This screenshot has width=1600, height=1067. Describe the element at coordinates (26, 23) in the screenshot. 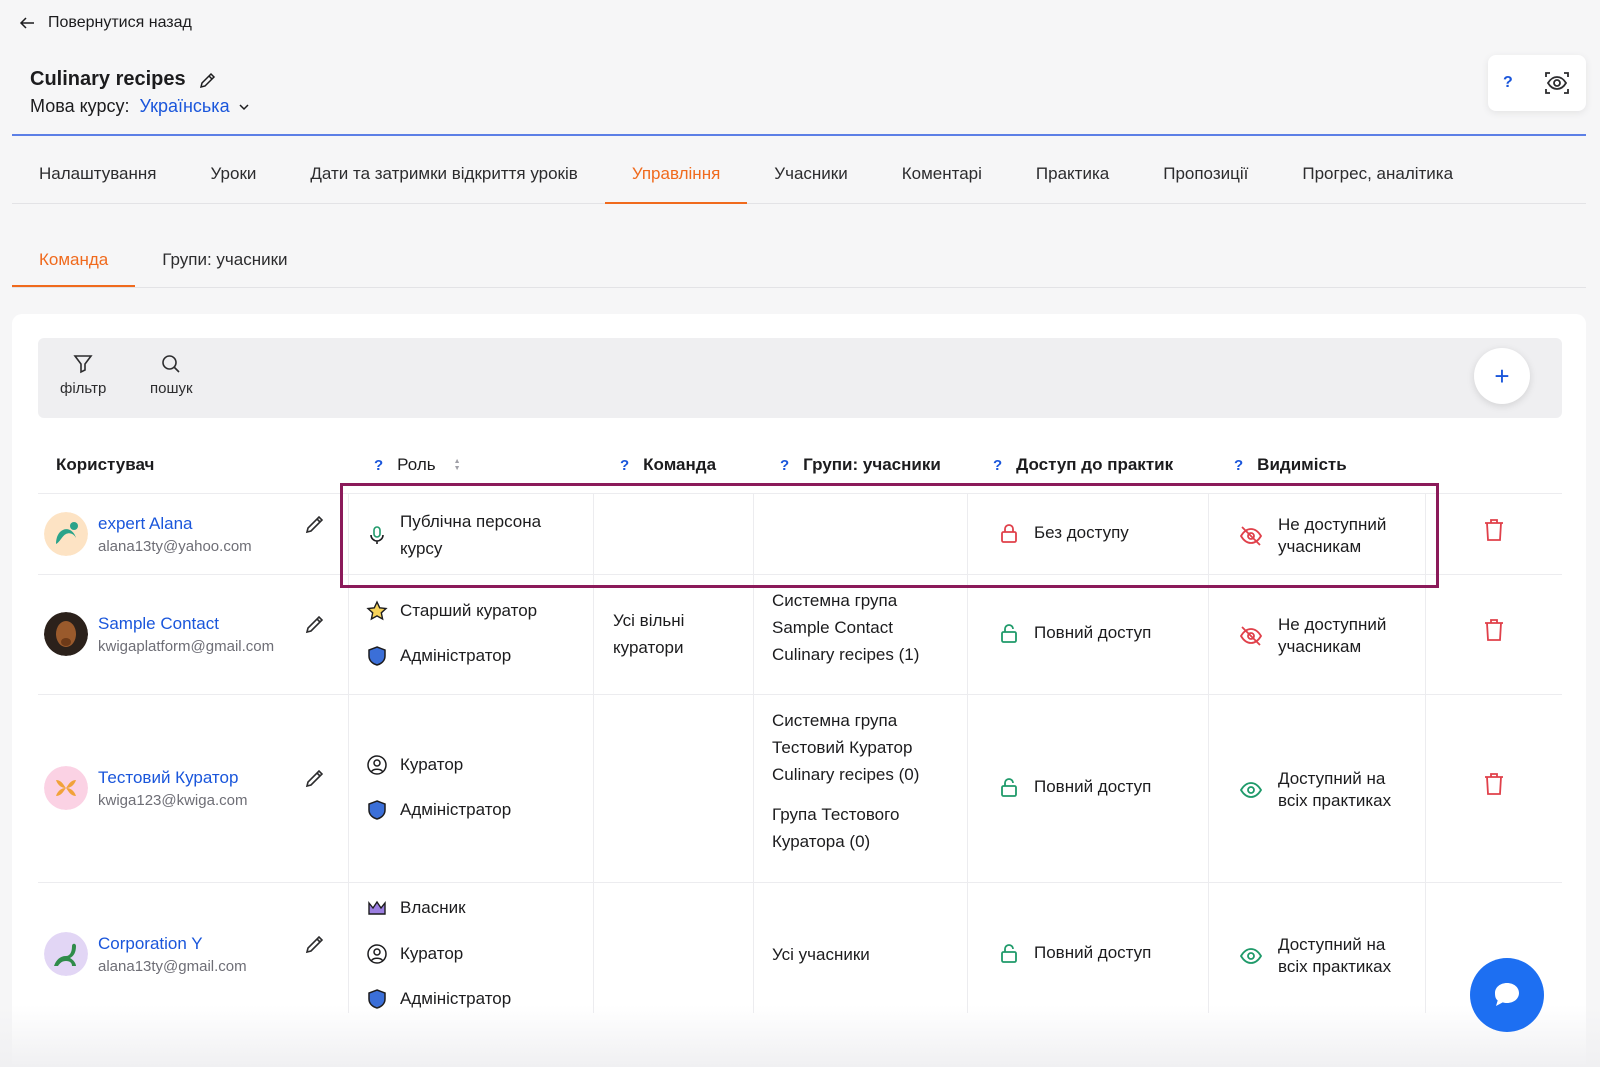

I see `arrow-left-icon` at that location.